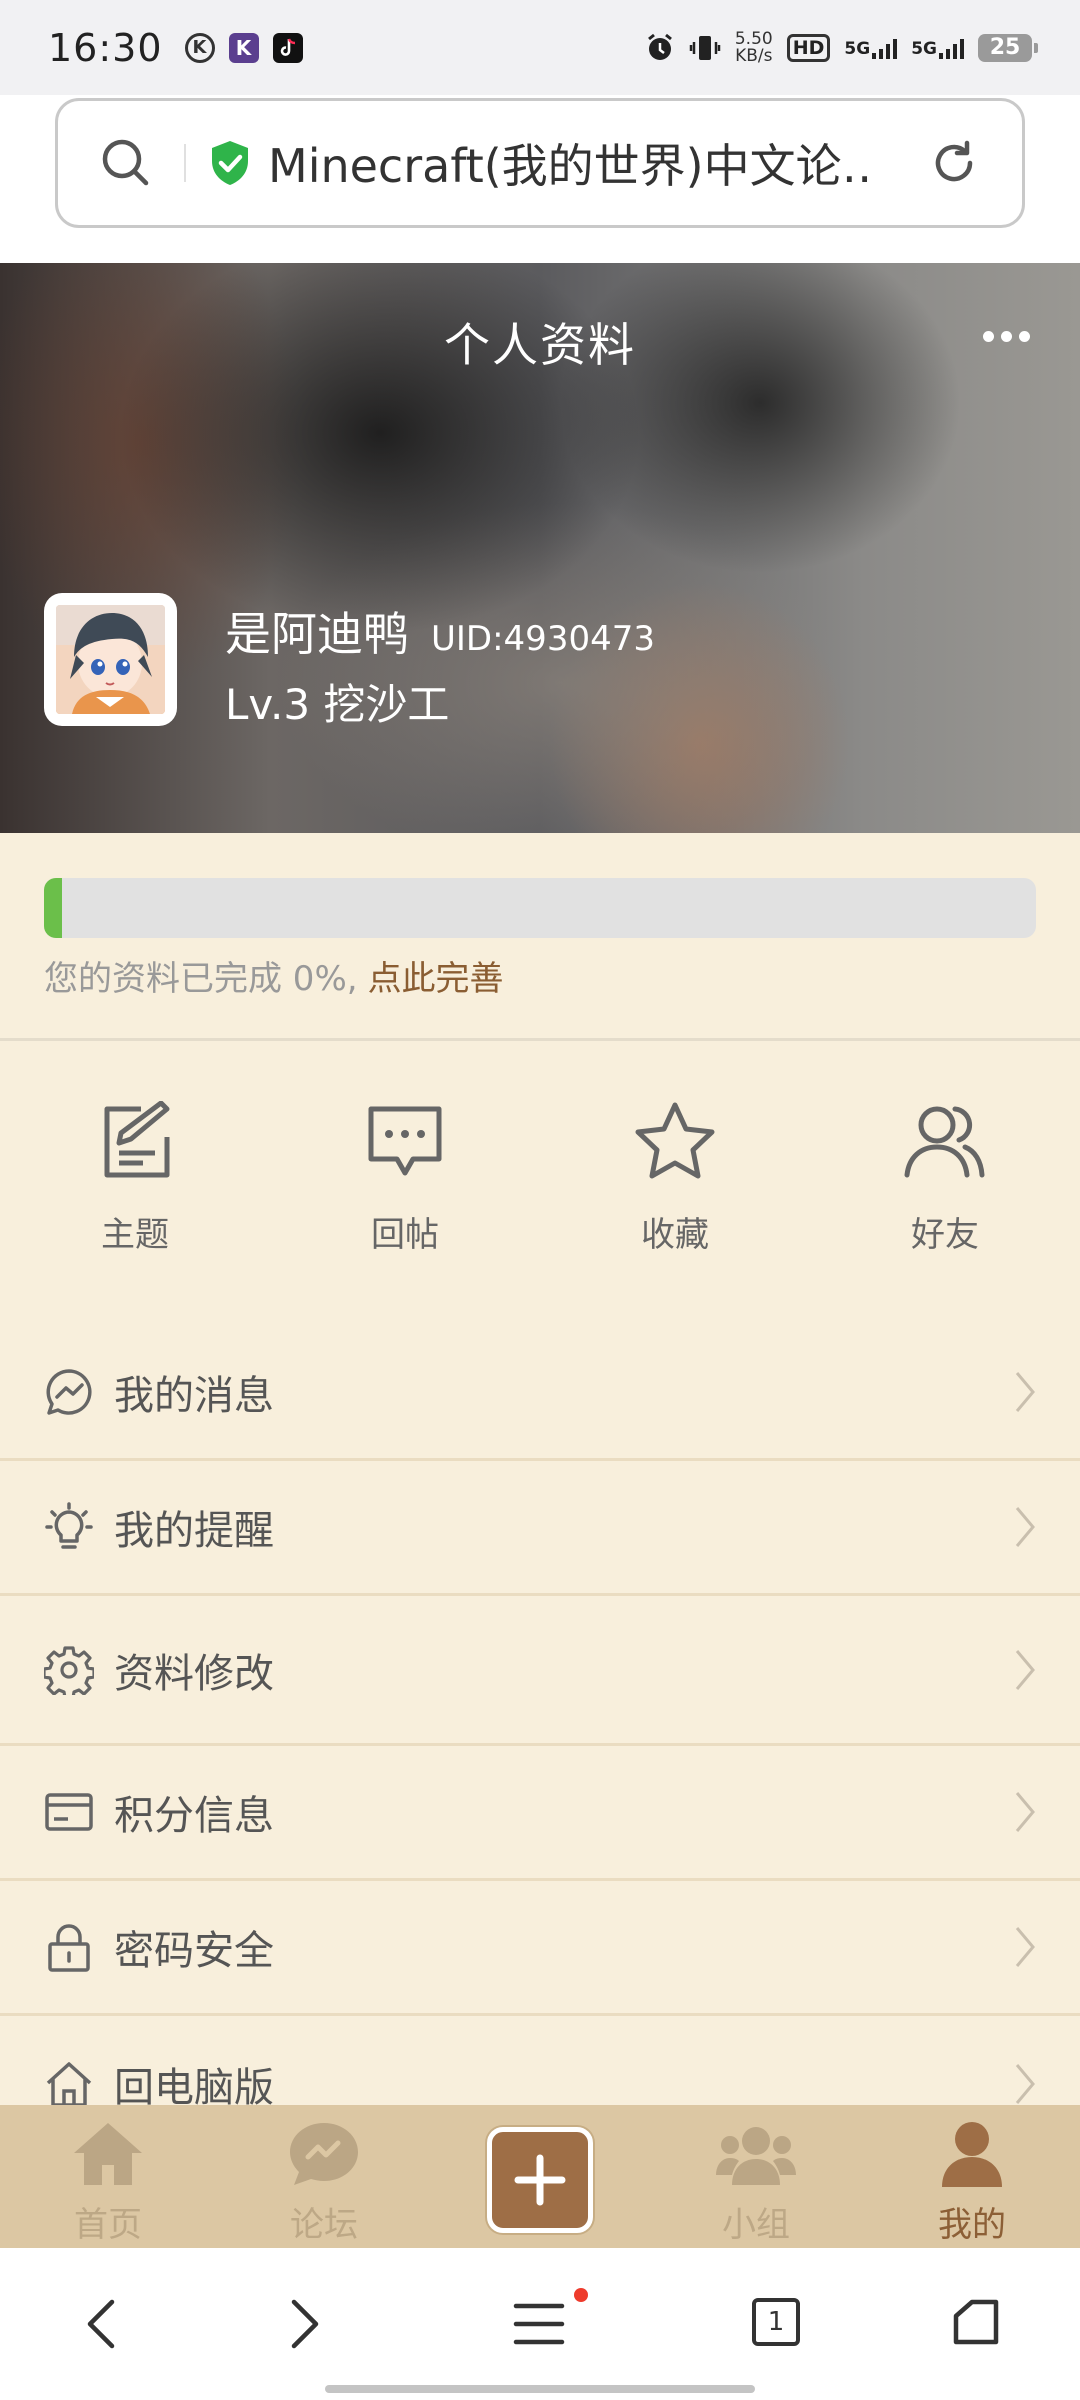 Image resolution: width=1080 pixels, height=2400 pixels. I want to click on tab-count: 1, so click(776, 2322).